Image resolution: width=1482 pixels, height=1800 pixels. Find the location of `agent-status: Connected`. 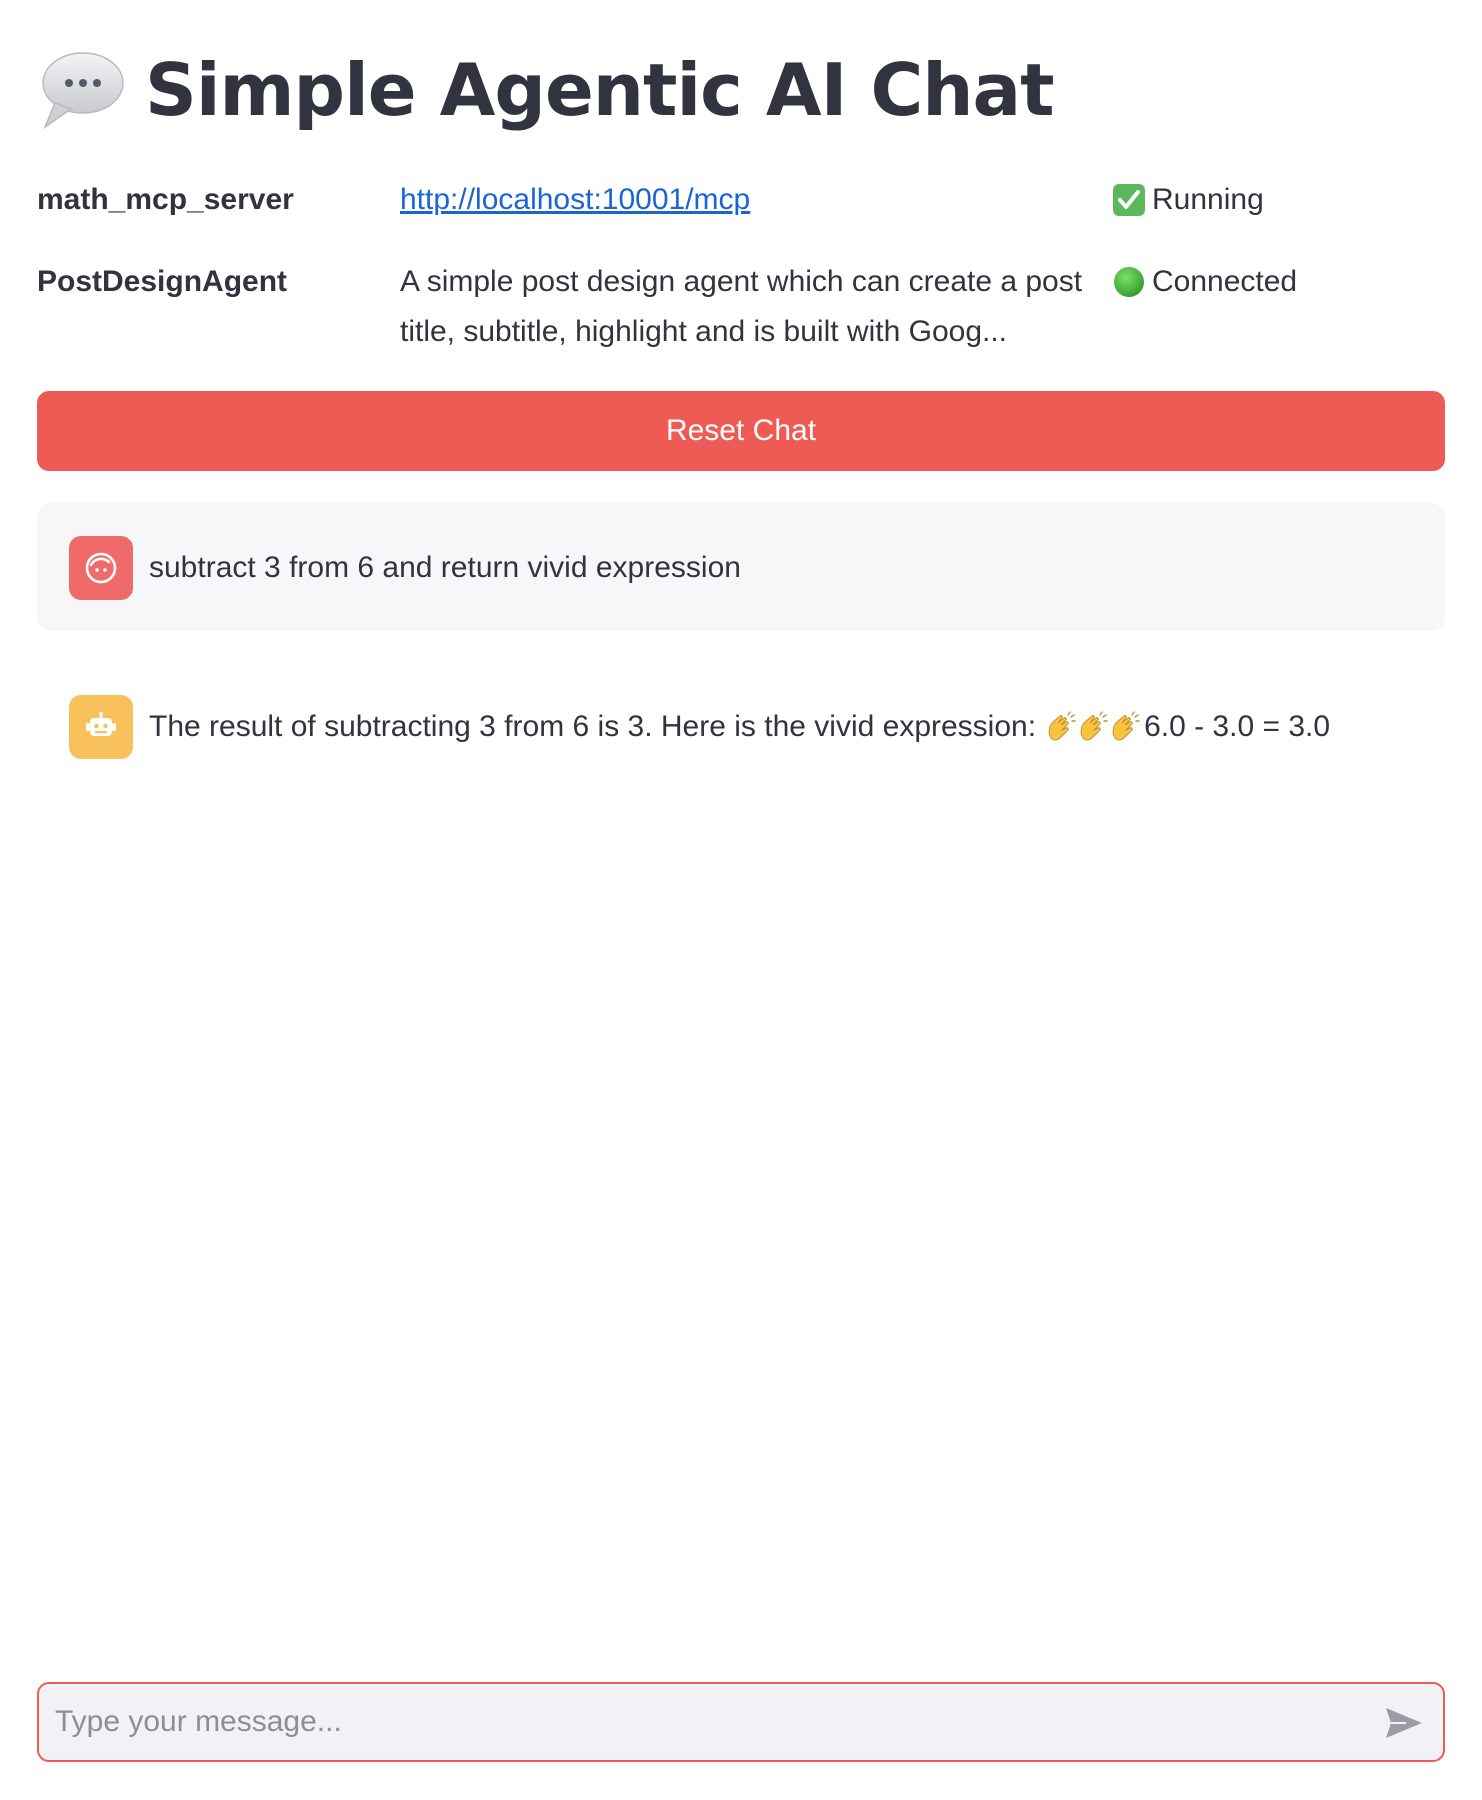

agent-status: Connected is located at coordinates (1204, 282).